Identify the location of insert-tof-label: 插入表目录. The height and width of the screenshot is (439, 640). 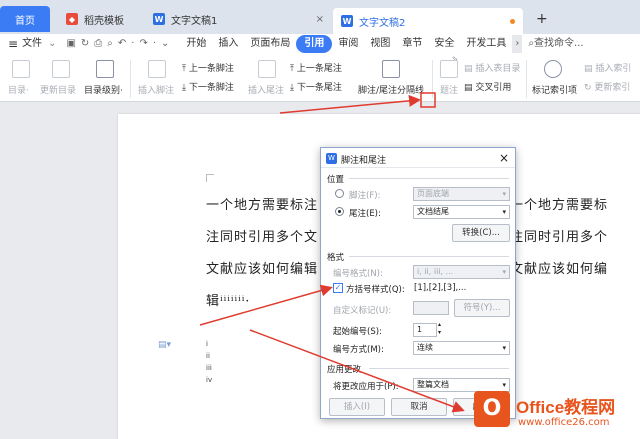
(498, 69).